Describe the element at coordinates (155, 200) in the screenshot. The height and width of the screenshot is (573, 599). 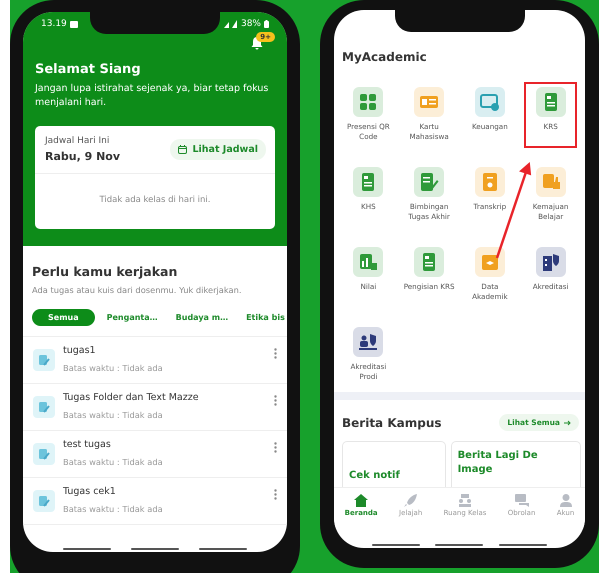
I see `empty-schedule-message: Tidak ada kelas di hari ini.` at that location.